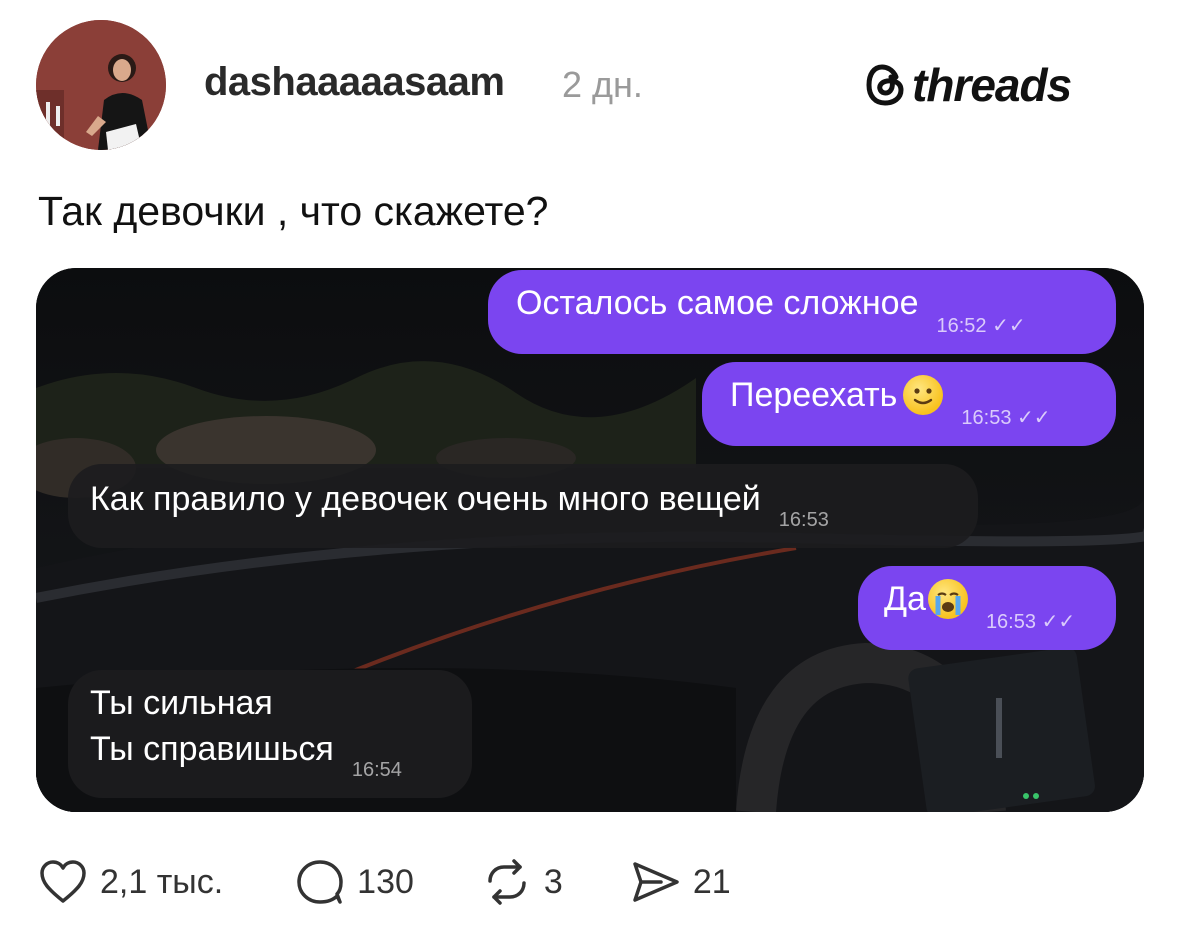  I want to click on message-time: 16:52 ✓✓, so click(981, 326).